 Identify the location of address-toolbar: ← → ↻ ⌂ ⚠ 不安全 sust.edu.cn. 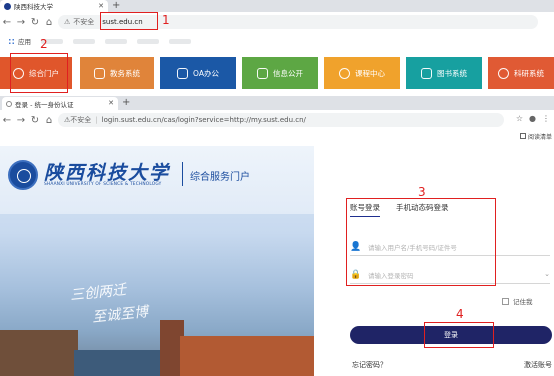
(277, 22).